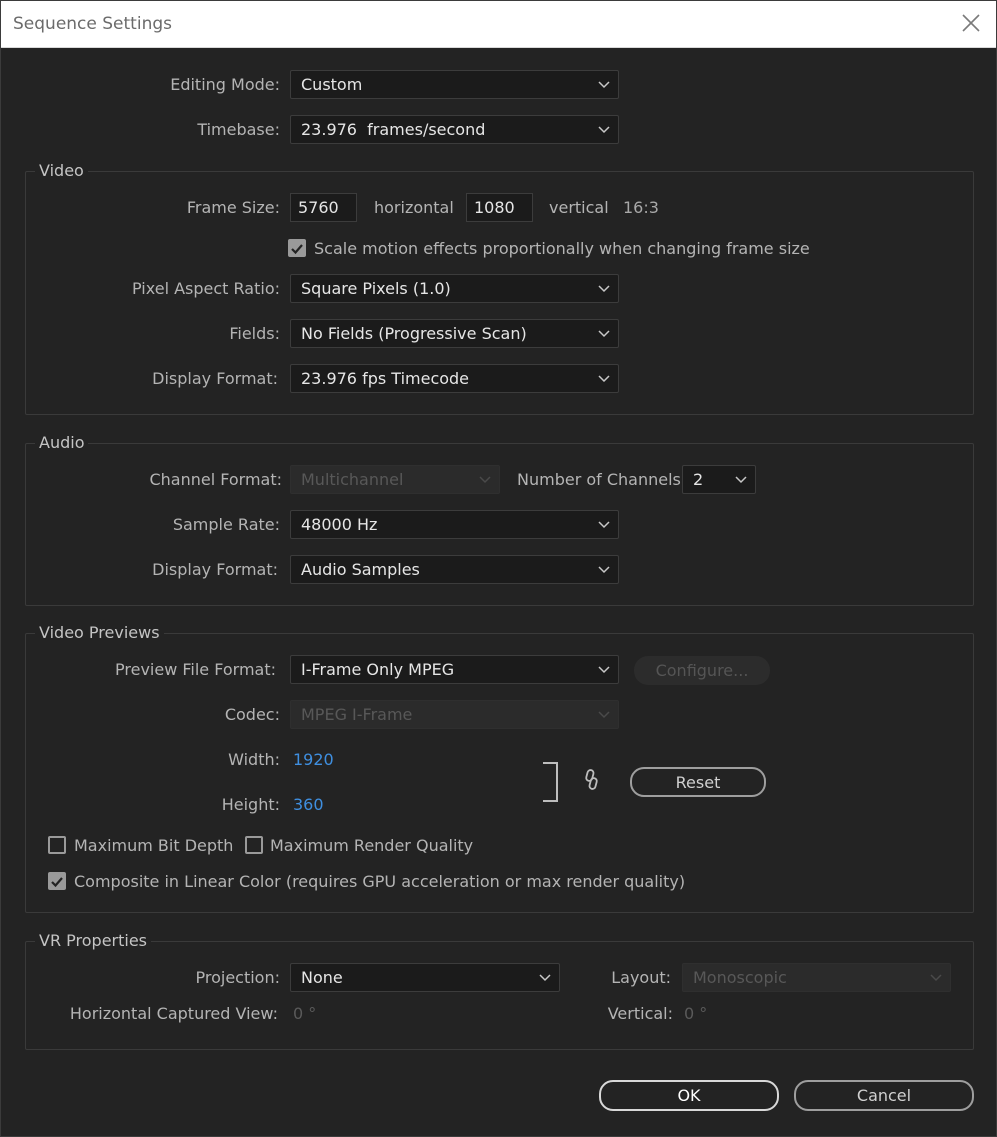  Describe the element at coordinates (360, 569) in the screenshot. I see `audio-display-format-value: Audio Samples` at that location.